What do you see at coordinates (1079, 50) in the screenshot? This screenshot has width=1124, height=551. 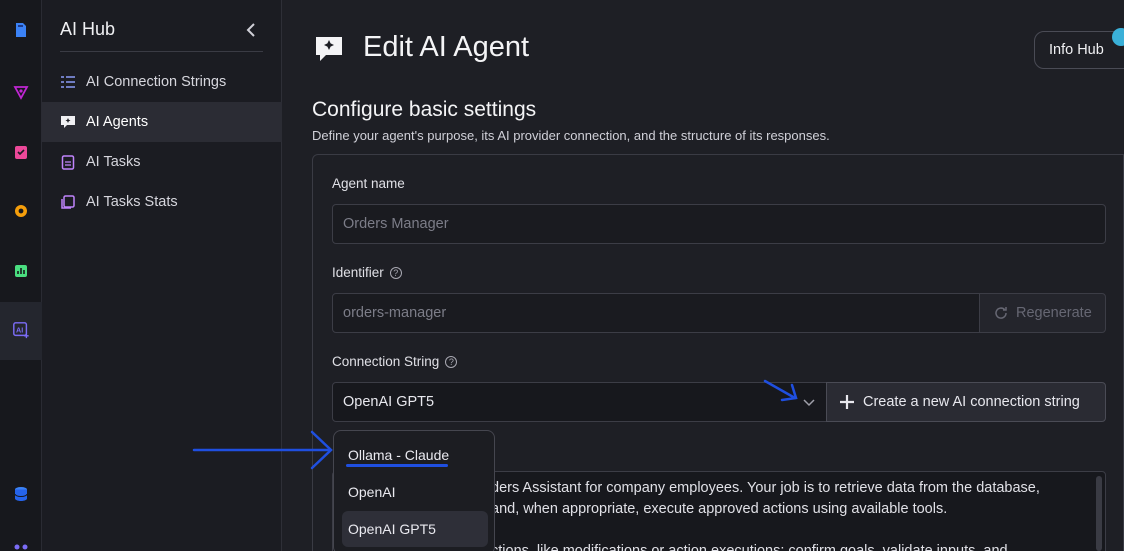 I see `info-hub-button: Info Hub` at bounding box center [1079, 50].